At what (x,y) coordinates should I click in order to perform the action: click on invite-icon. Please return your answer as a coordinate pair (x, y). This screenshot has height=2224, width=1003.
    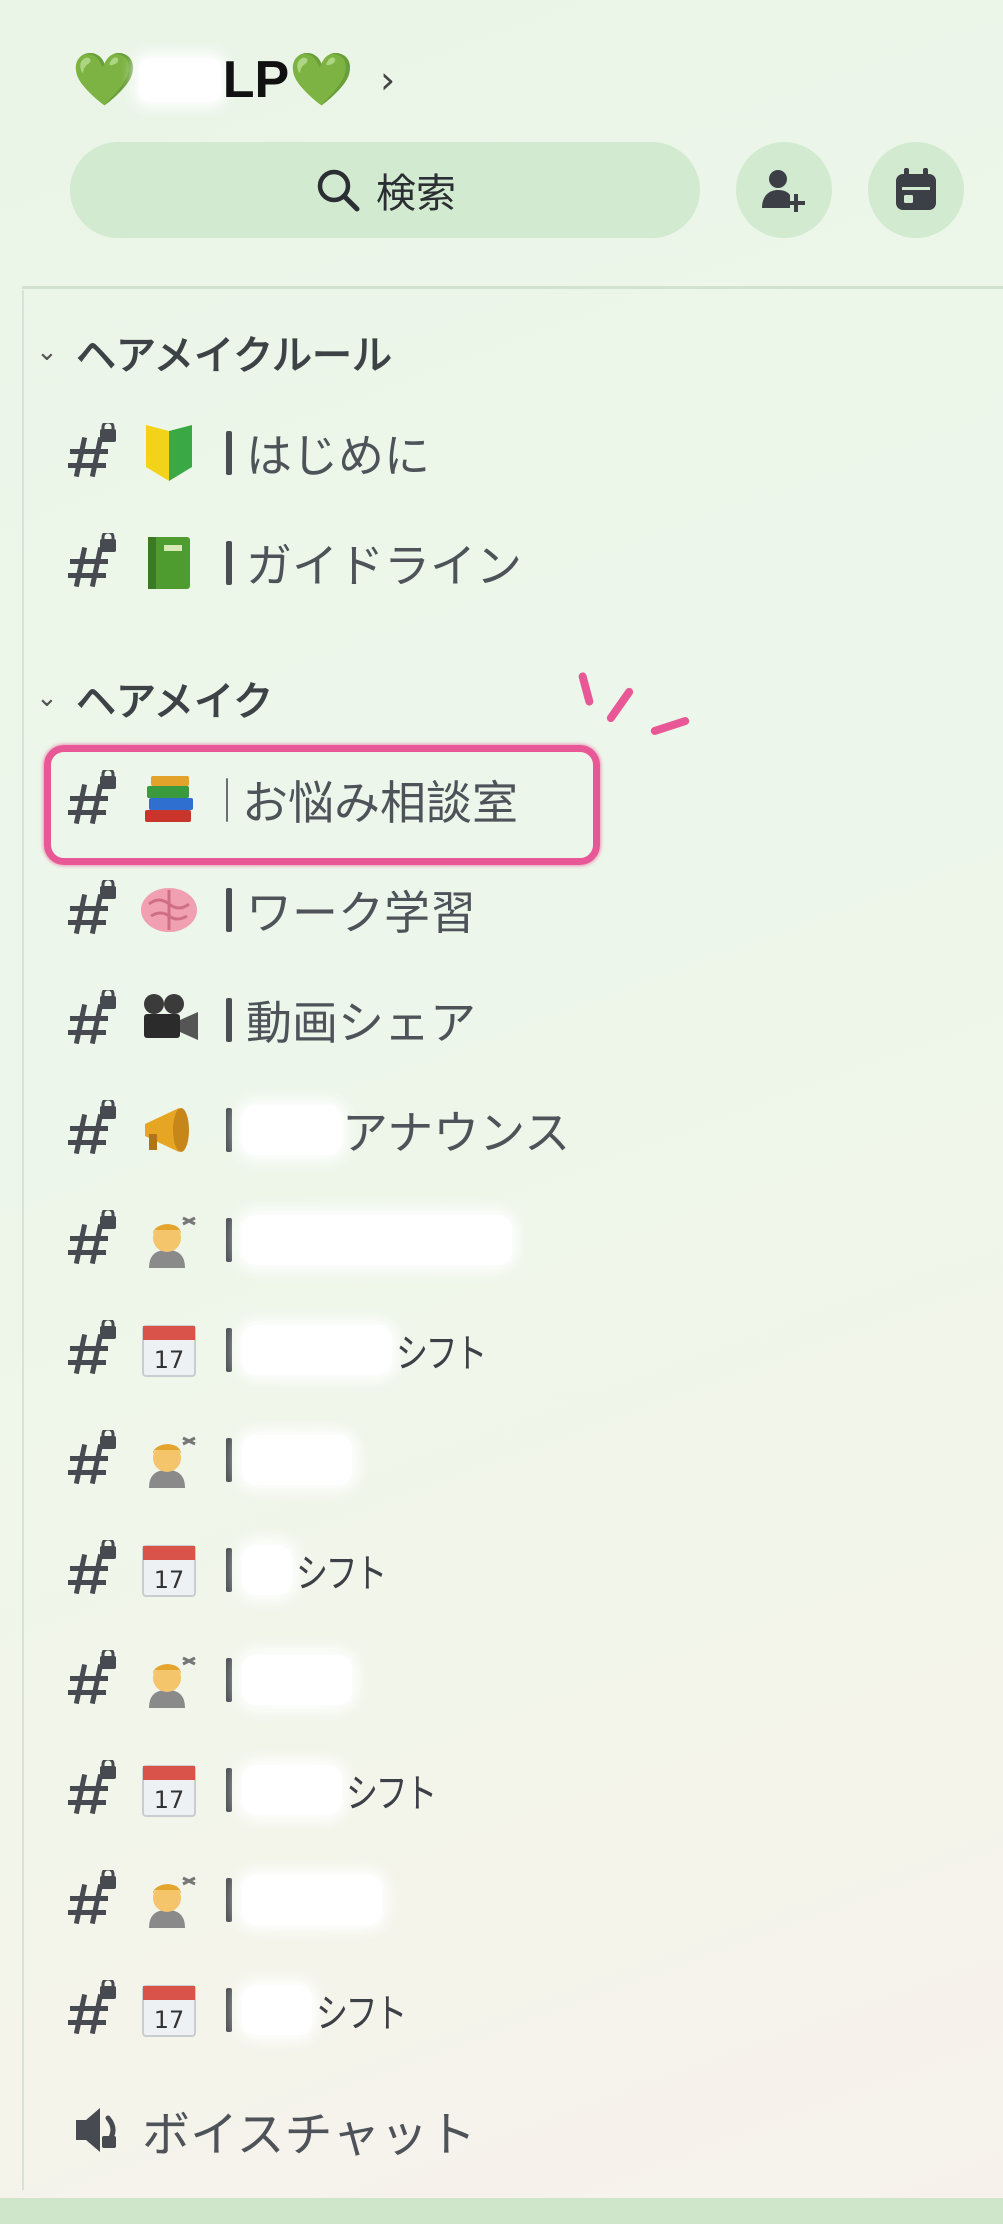
    Looking at the image, I should click on (783, 191).